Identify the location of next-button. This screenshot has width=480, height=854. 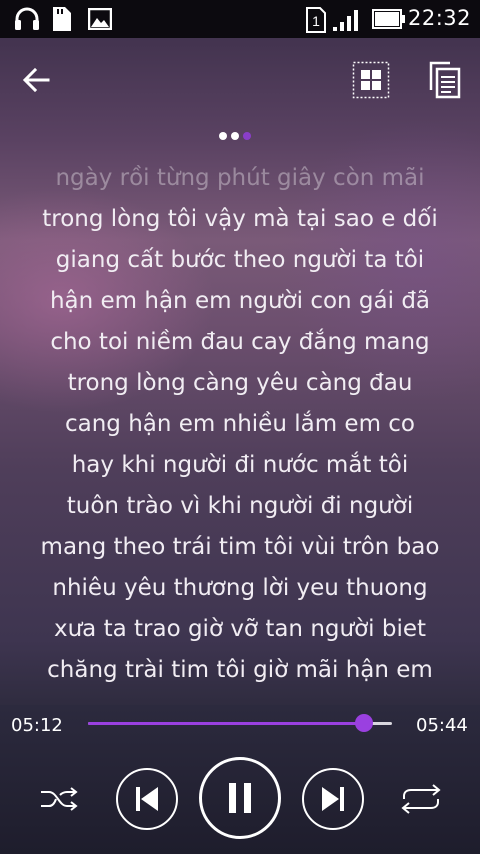
(333, 799).